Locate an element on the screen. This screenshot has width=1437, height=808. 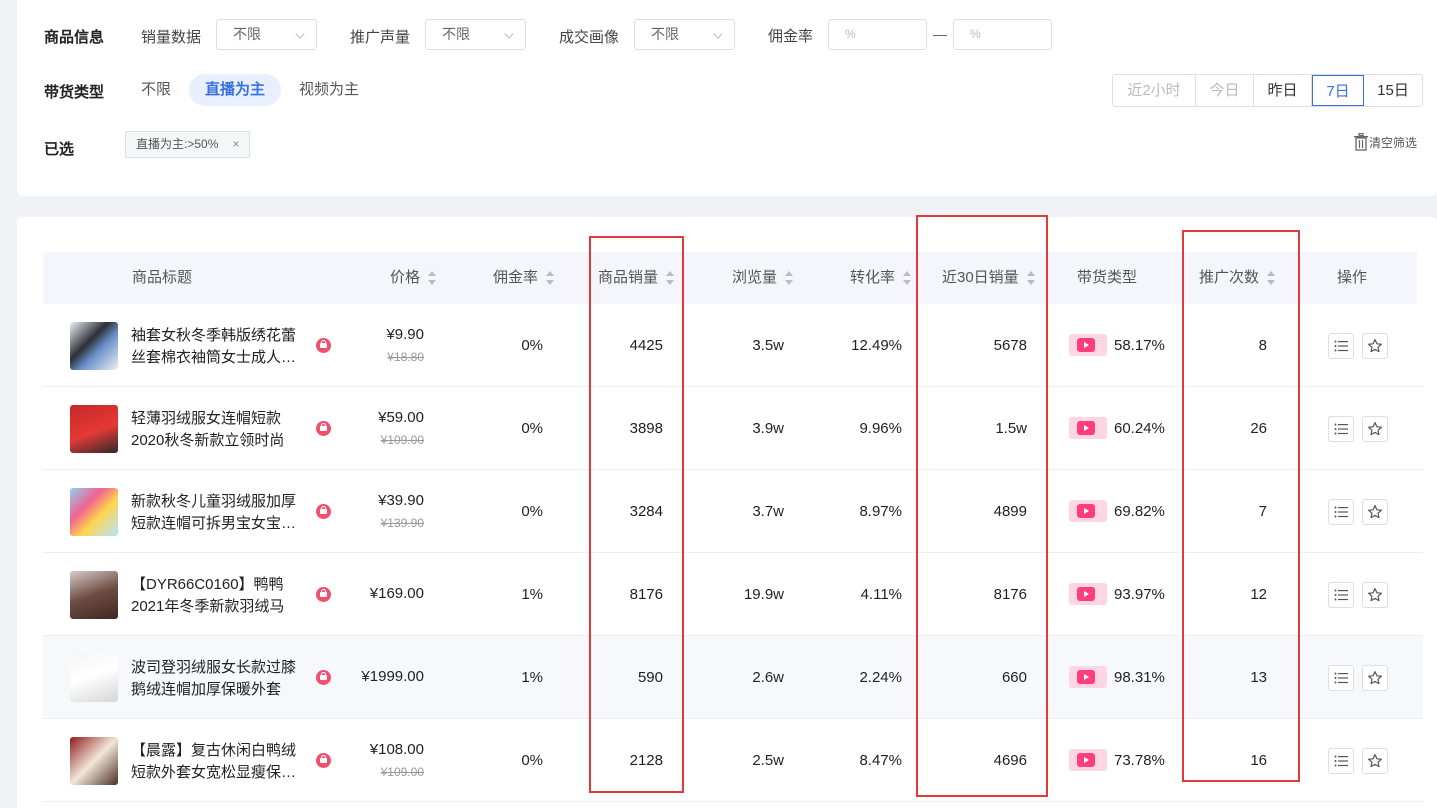
type-option-live: 直播为主 is located at coordinates (235, 90).